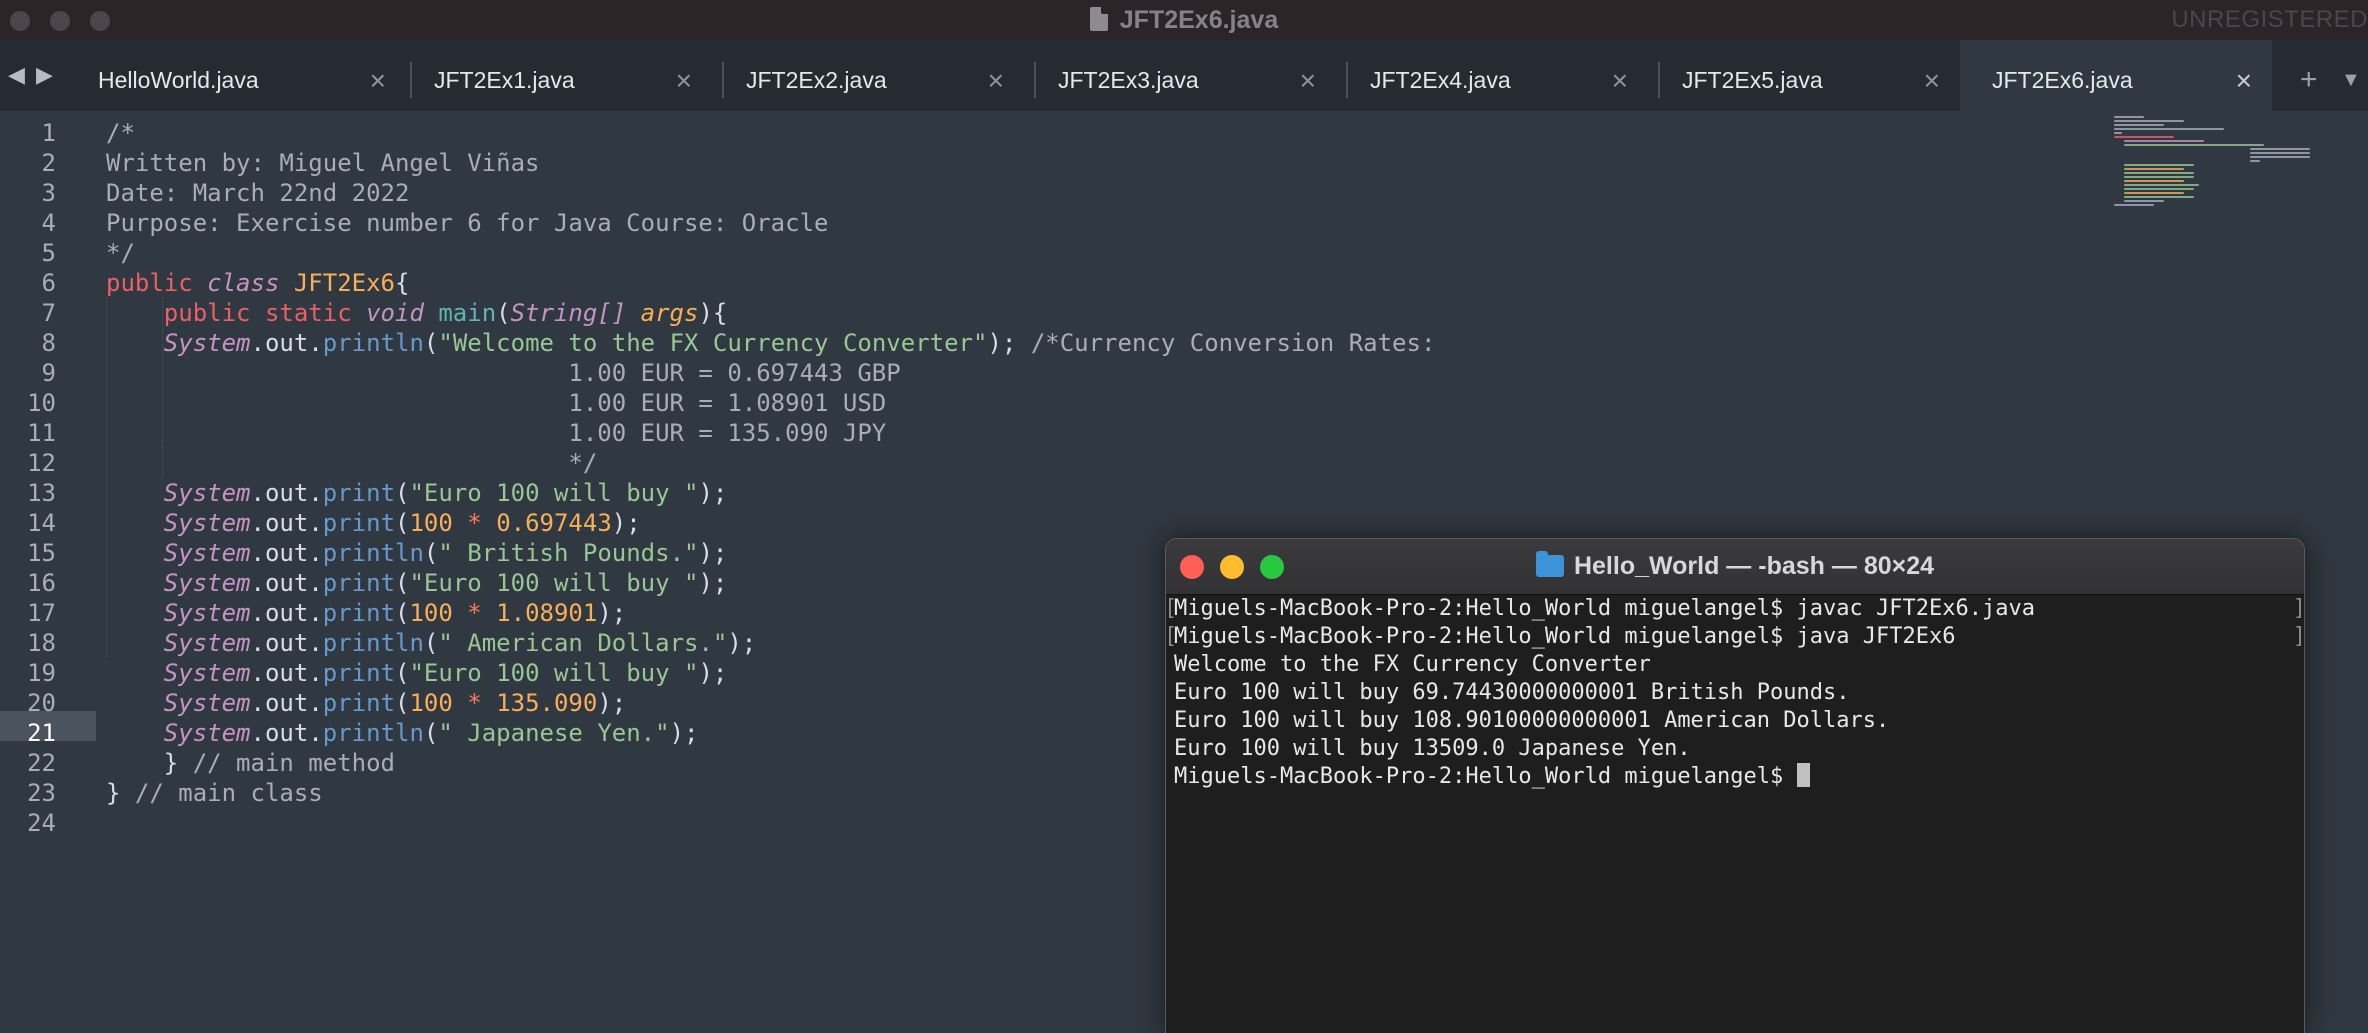 Image resolution: width=2368 pixels, height=1033 pixels. Describe the element at coordinates (474, 613) in the screenshot. I see `operator-token: *` at that location.